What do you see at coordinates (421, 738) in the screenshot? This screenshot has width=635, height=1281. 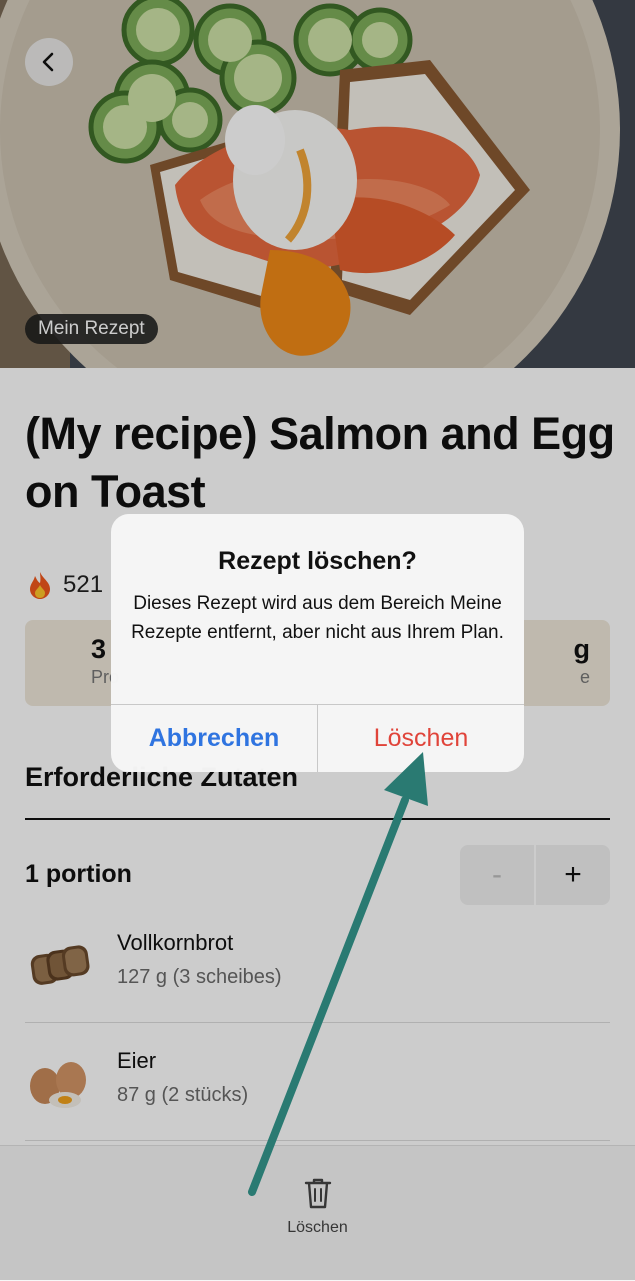 I see `confirm-delete-button: Löschen` at bounding box center [421, 738].